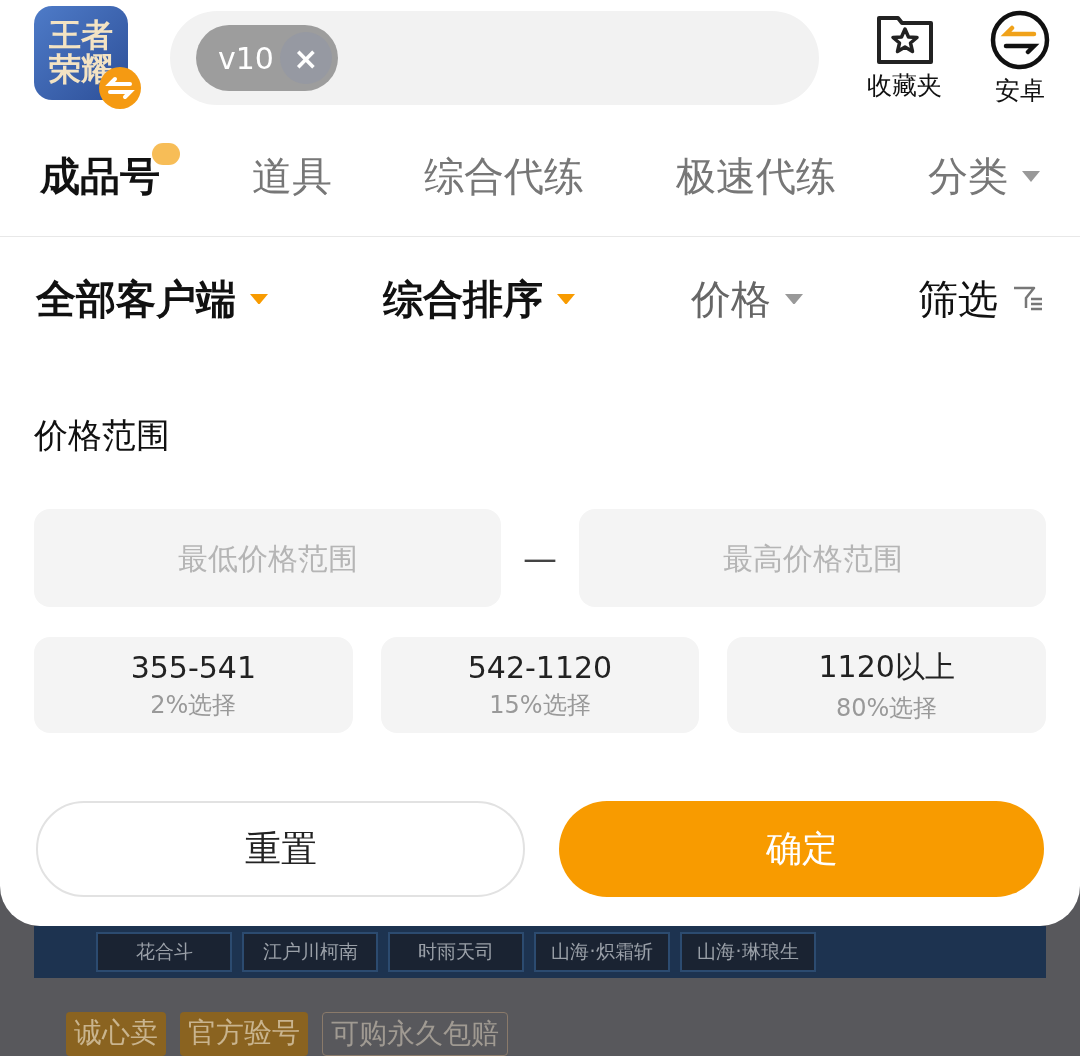 This screenshot has width=1080, height=1056. Describe the element at coordinates (246, 58) in the screenshot. I see `chip-label: v10` at that location.